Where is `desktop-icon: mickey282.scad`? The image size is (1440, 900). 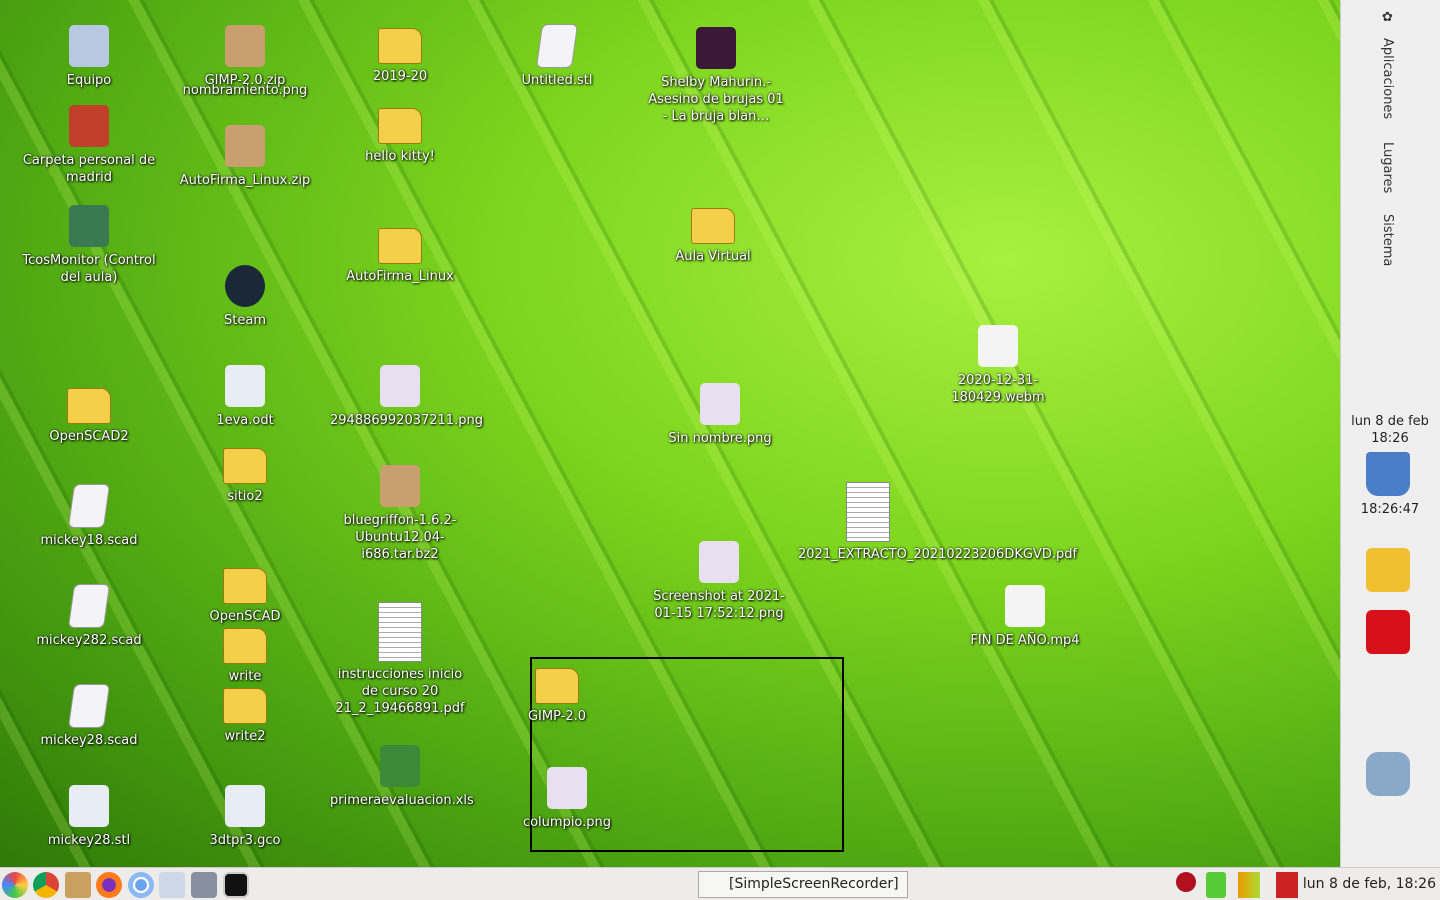 desktop-icon: mickey282.scad is located at coordinates (89, 615).